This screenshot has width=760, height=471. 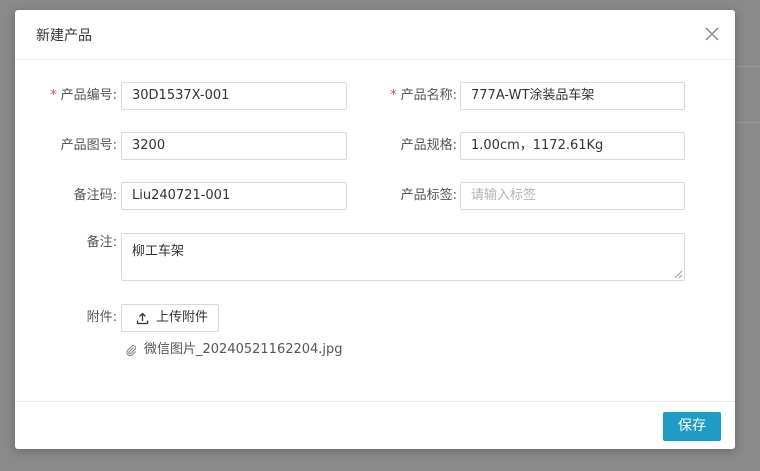 I want to click on attachment-label: 附件:, so click(x=101, y=317).